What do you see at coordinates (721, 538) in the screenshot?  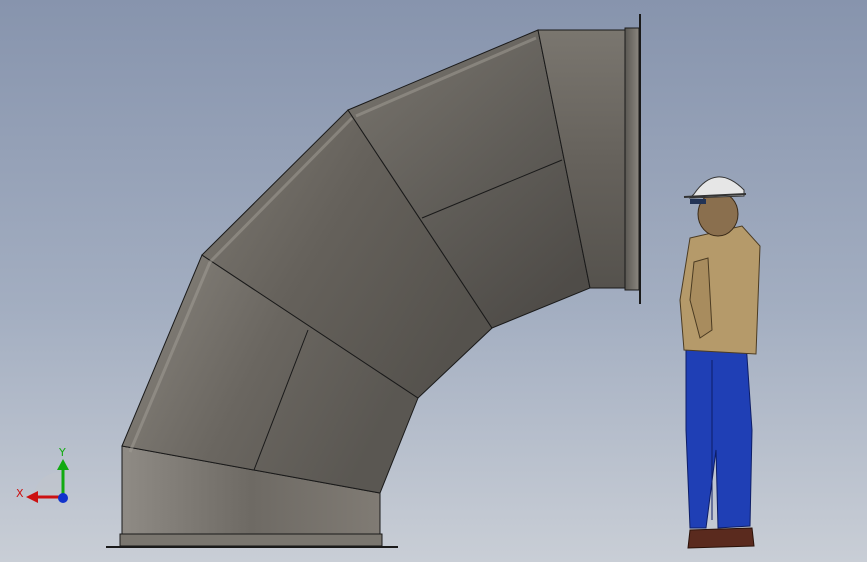 I see `figure-shoes` at bounding box center [721, 538].